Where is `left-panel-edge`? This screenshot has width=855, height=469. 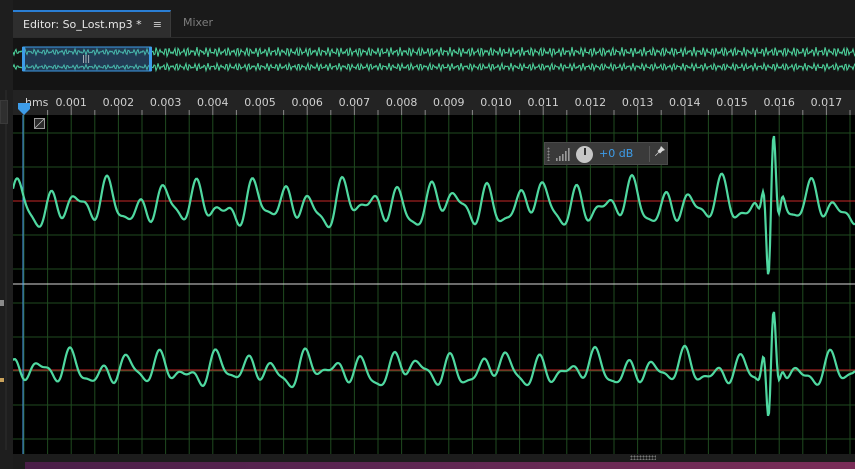 left-panel-edge is located at coordinates (6, 234).